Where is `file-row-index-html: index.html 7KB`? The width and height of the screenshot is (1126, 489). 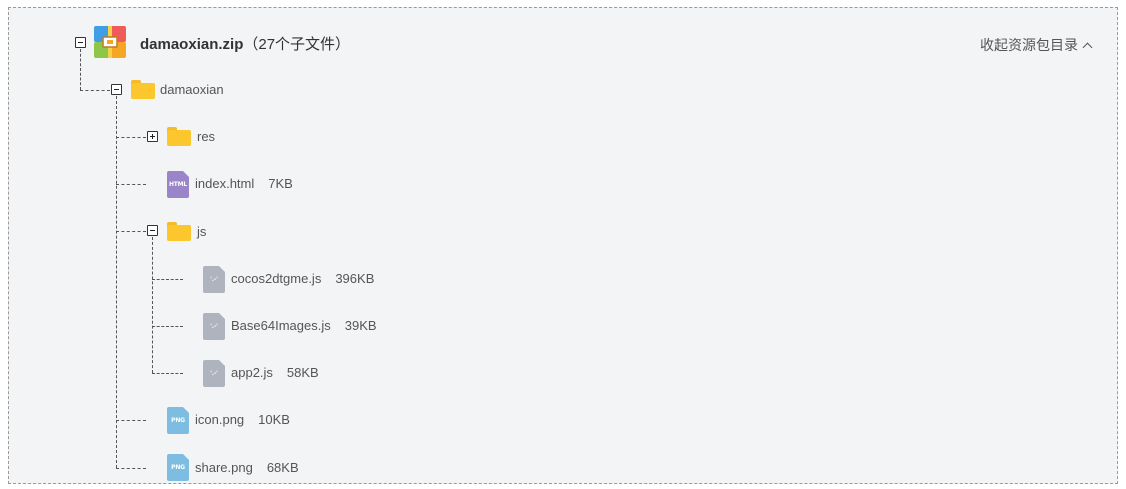
file-row-index-html: index.html 7KB is located at coordinates (244, 184).